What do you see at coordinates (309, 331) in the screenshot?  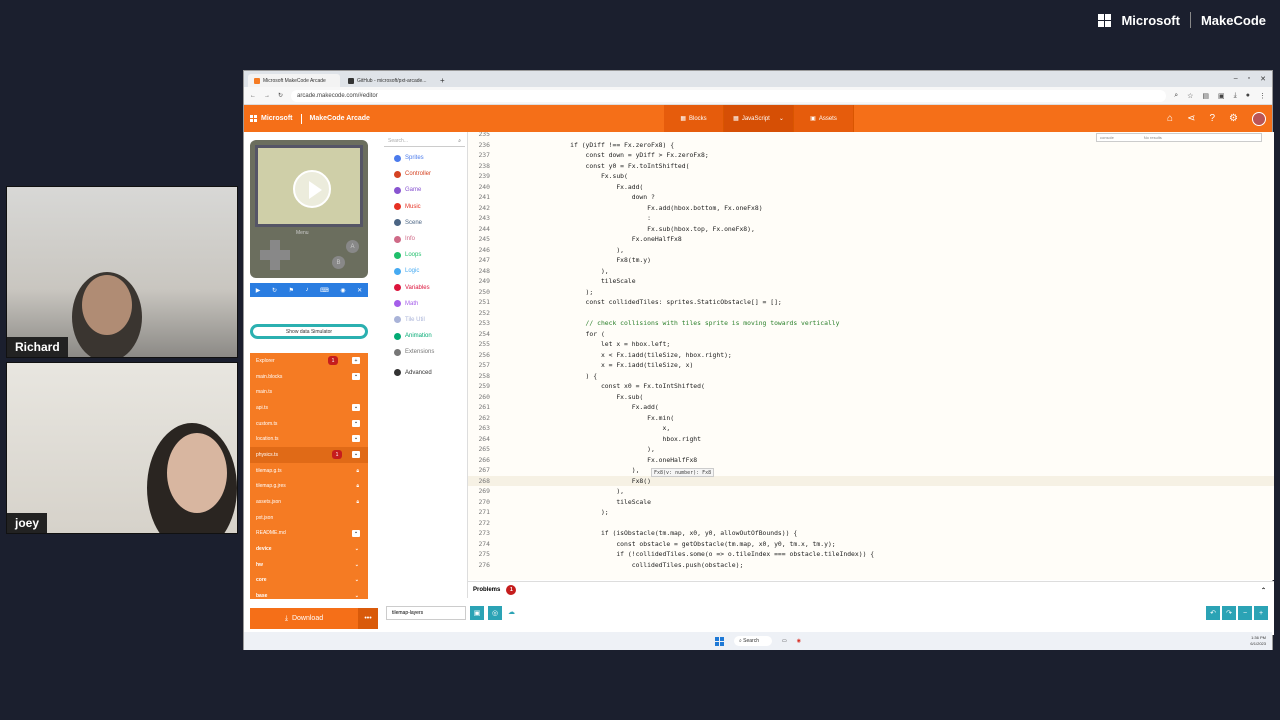 I see `show-data-simulator-button: Show data Simulator` at bounding box center [309, 331].